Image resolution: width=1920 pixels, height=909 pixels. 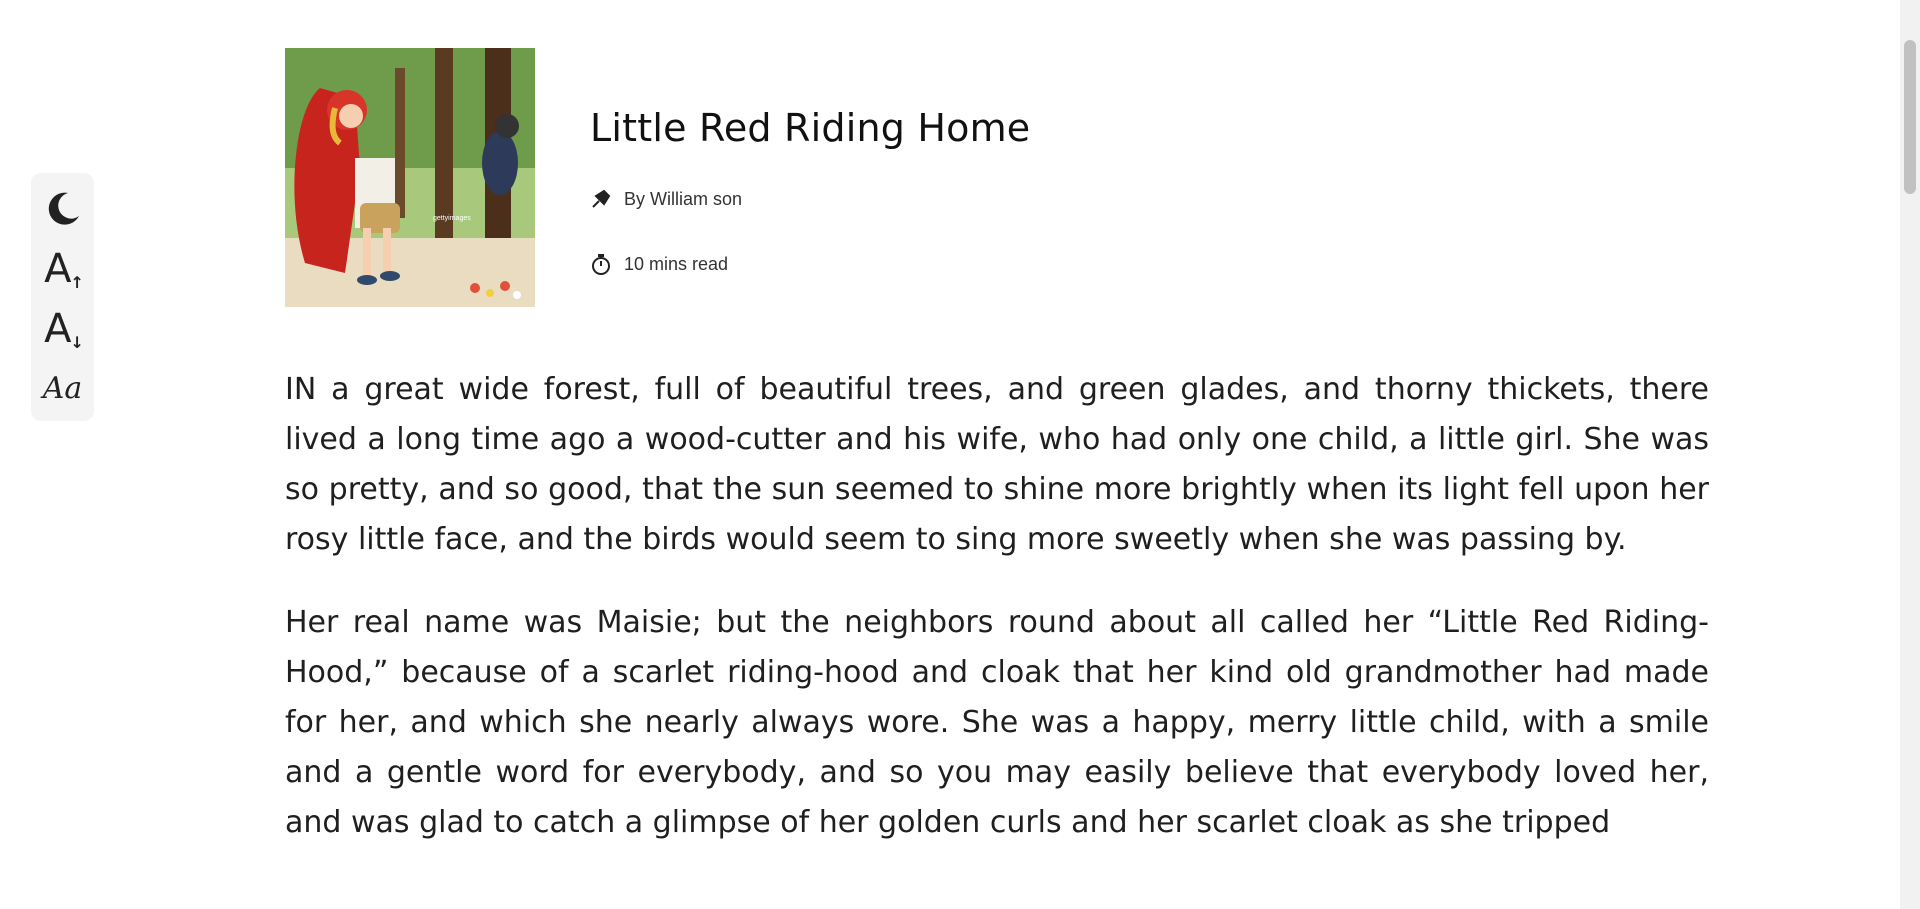 I want to click on font-family-icon: Aa, so click(x=62, y=388).